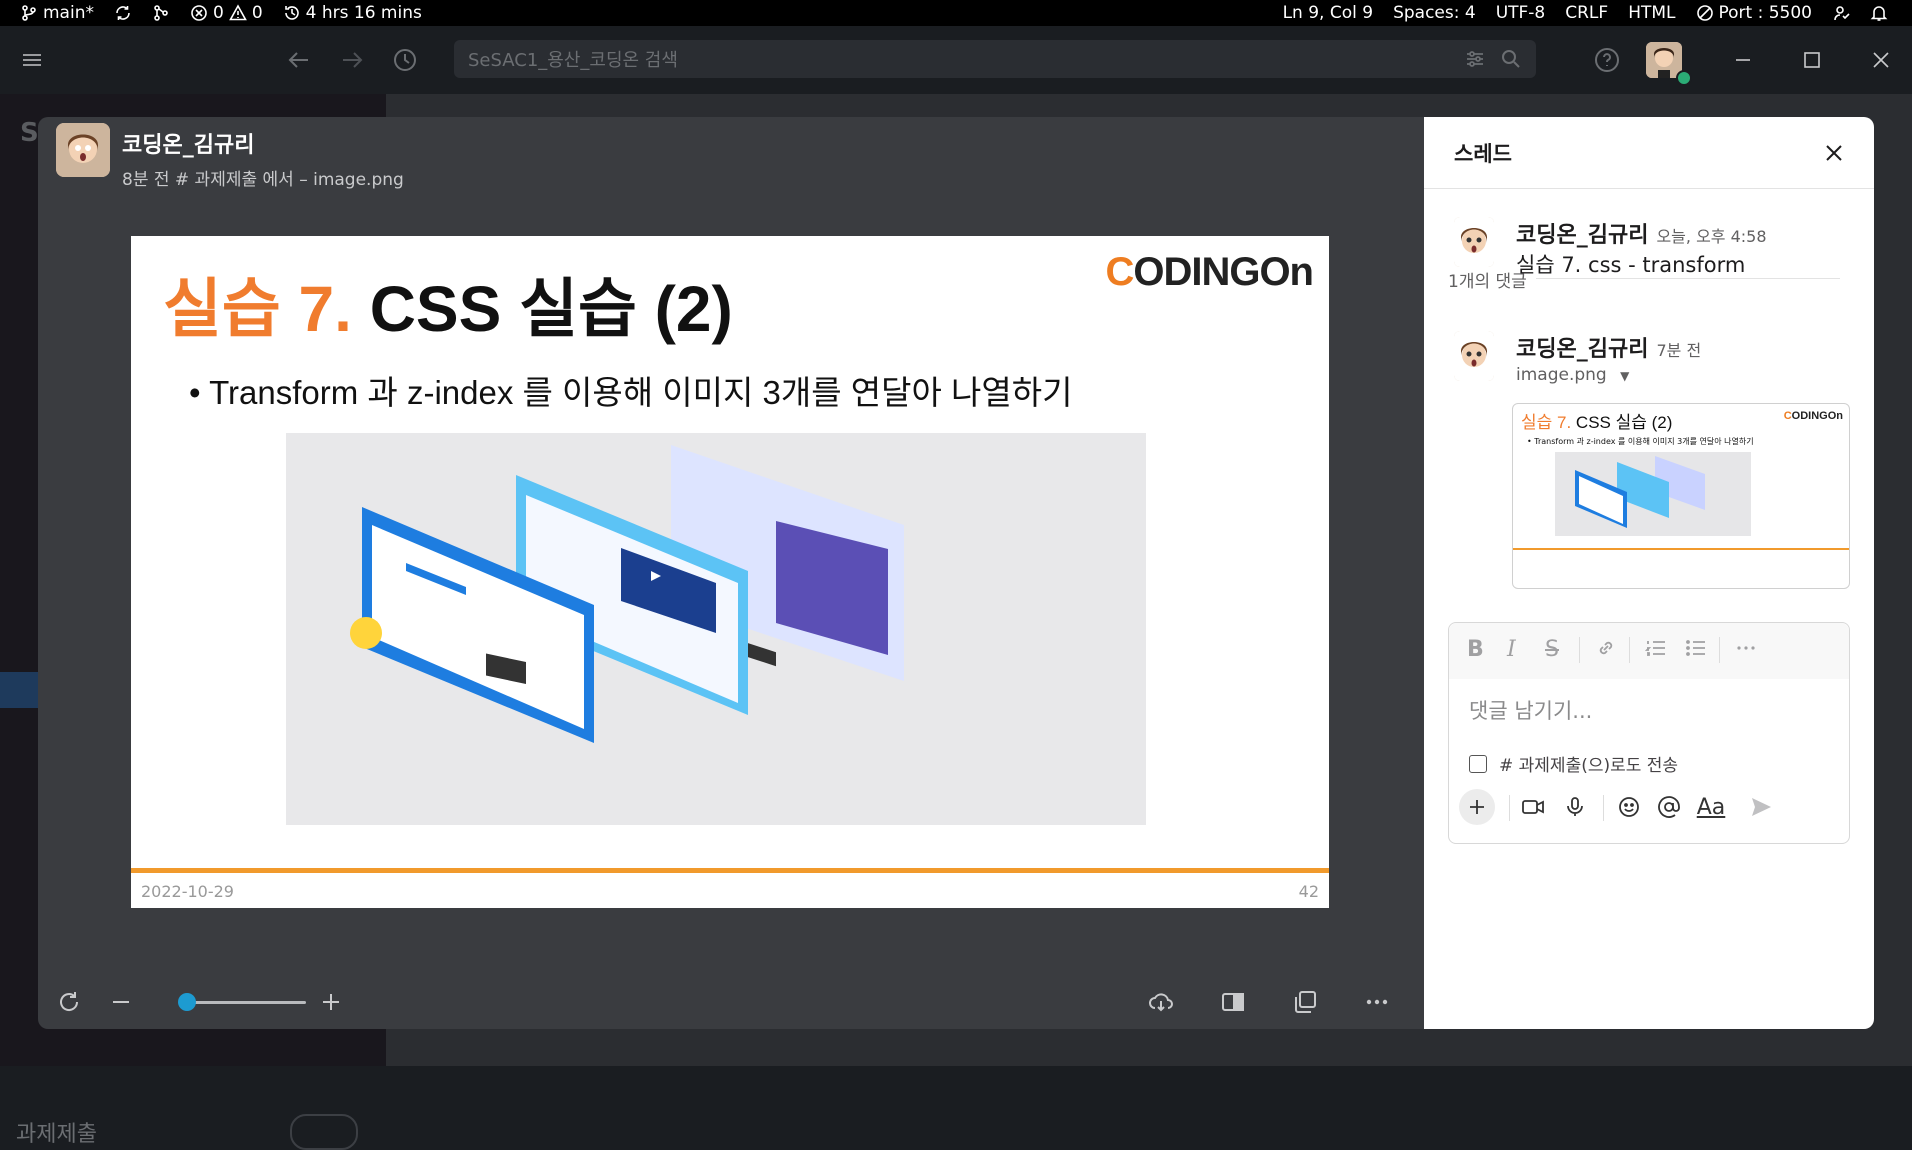 This screenshot has width=1912, height=1150. What do you see at coordinates (1655, 651) in the screenshot?
I see `ordered-list-button` at bounding box center [1655, 651].